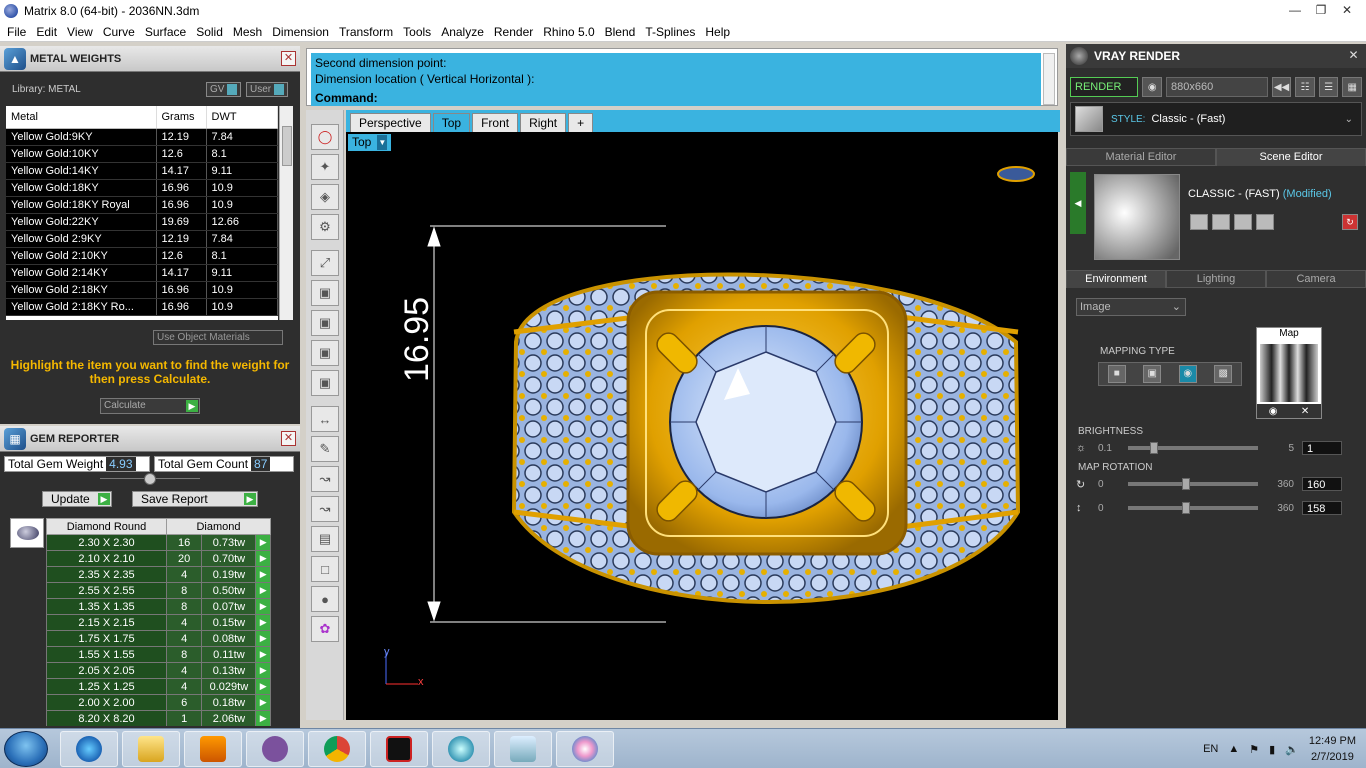  Describe the element at coordinates (399, 749) in the screenshot. I see `game-app-icon` at that location.